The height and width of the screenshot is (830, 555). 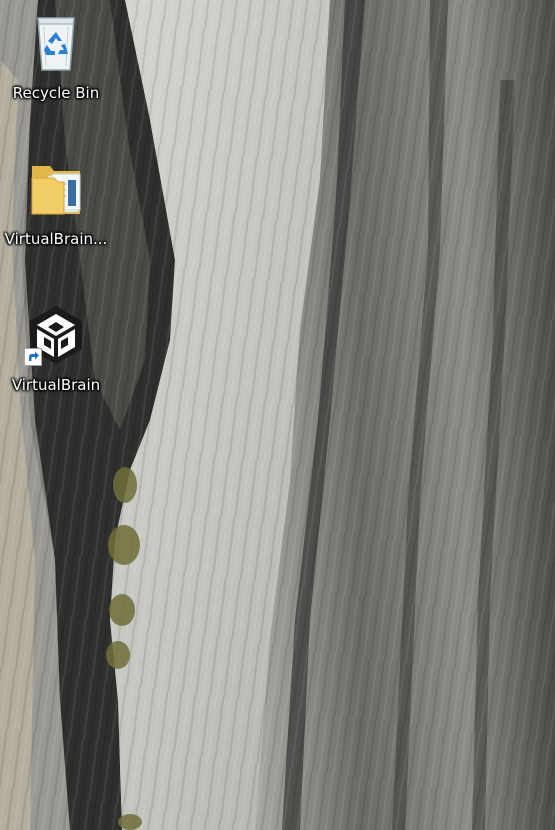 I want to click on desktop-icon-label: Recycle Bin, so click(x=56, y=93).